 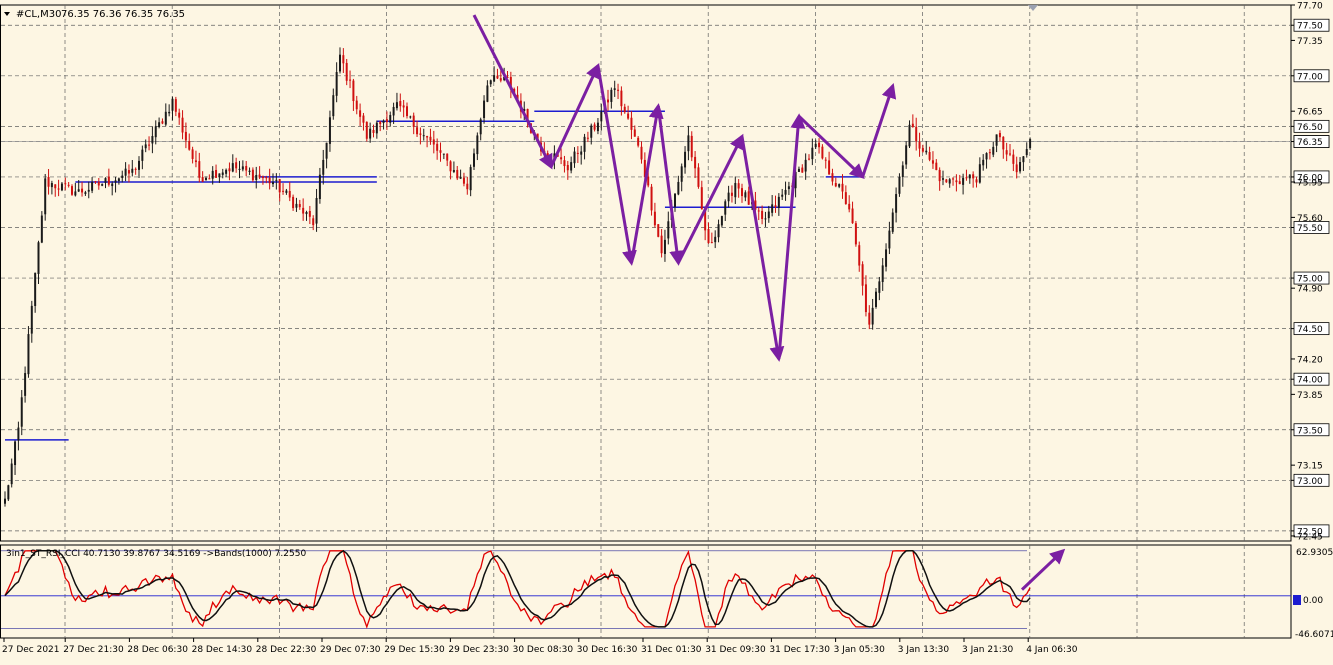 What do you see at coordinates (710, 198) in the screenshot?
I see `zigzag-arrow` at bounding box center [710, 198].